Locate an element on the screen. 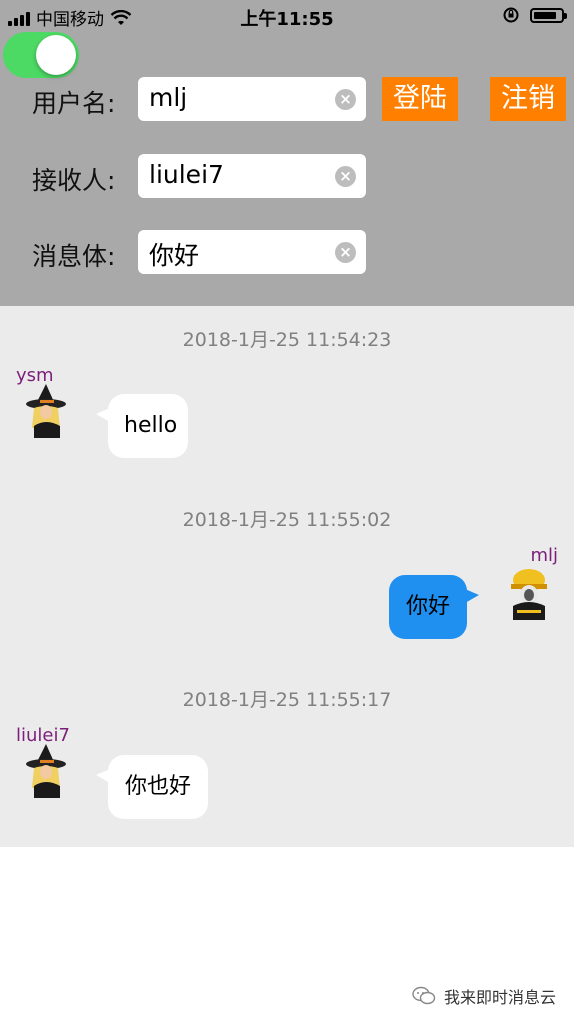 The width and height of the screenshot is (574, 1021). toggle-switch is located at coordinates (41, 55).